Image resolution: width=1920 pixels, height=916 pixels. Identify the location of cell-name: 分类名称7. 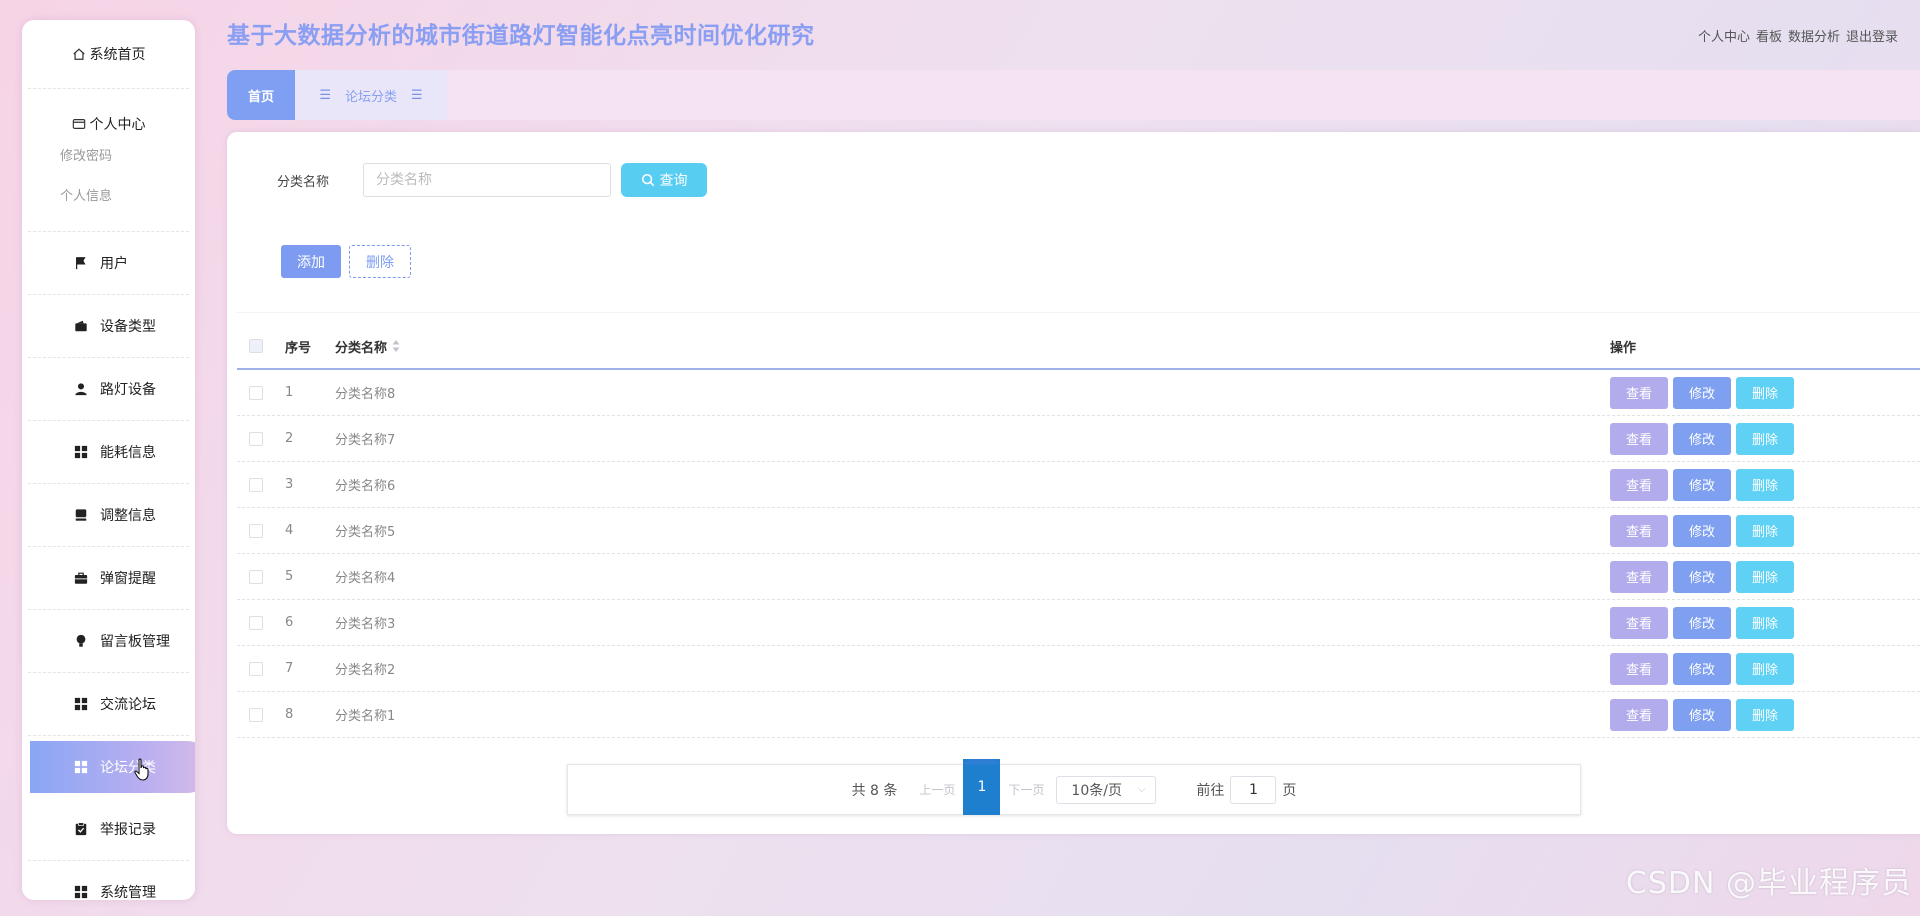
(365, 440).